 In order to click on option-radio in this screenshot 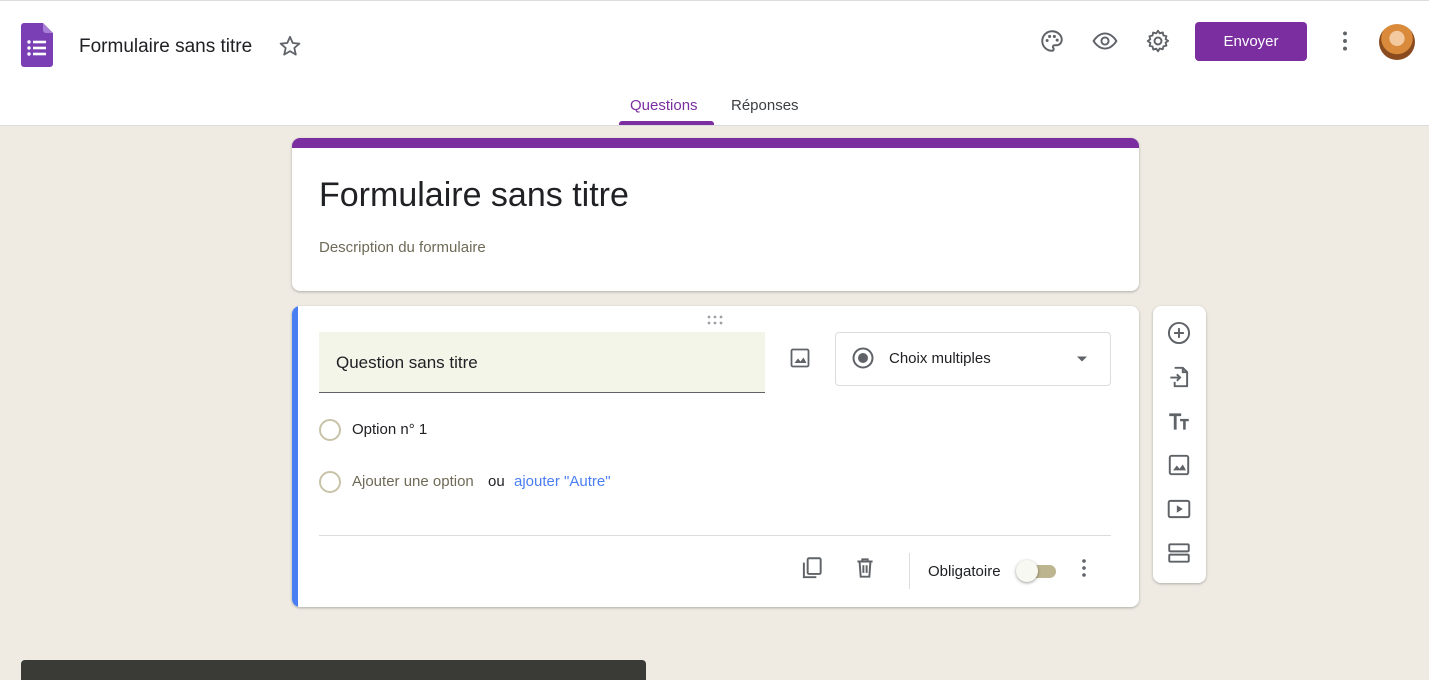, I will do `click(330, 430)`.